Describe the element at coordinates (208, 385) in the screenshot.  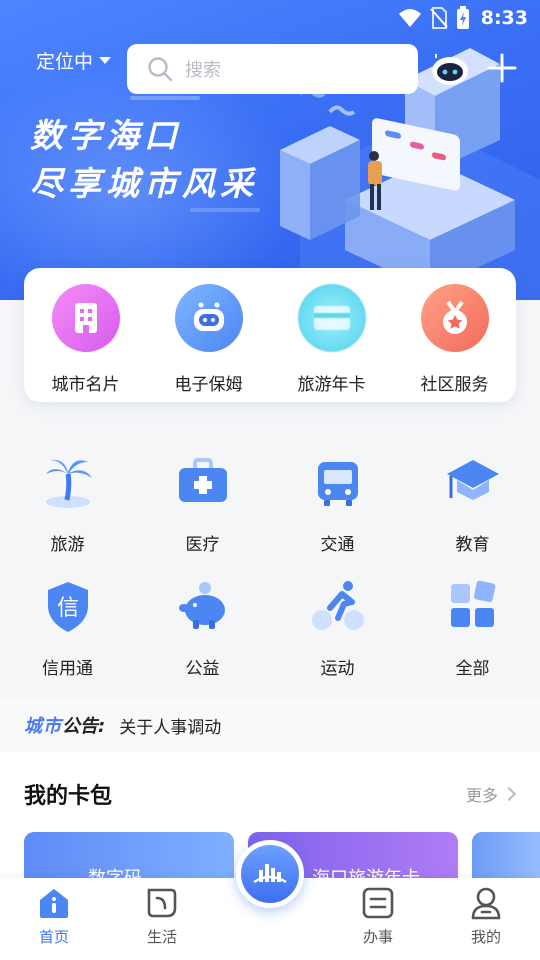
I see `quick-link-label: 电子保姆` at that location.